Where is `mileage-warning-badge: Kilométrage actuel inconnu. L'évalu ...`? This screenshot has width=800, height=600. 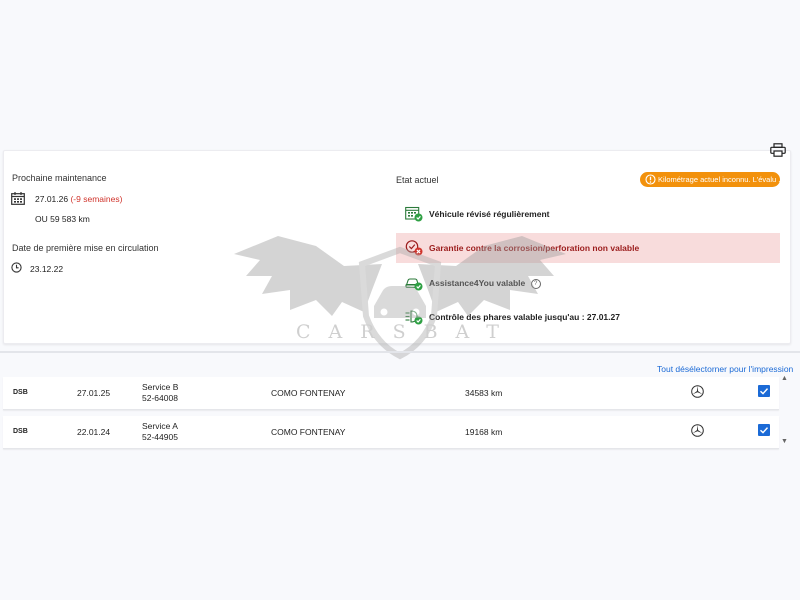 mileage-warning-badge: Kilométrage actuel inconnu. L'évalu ... is located at coordinates (710, 179).